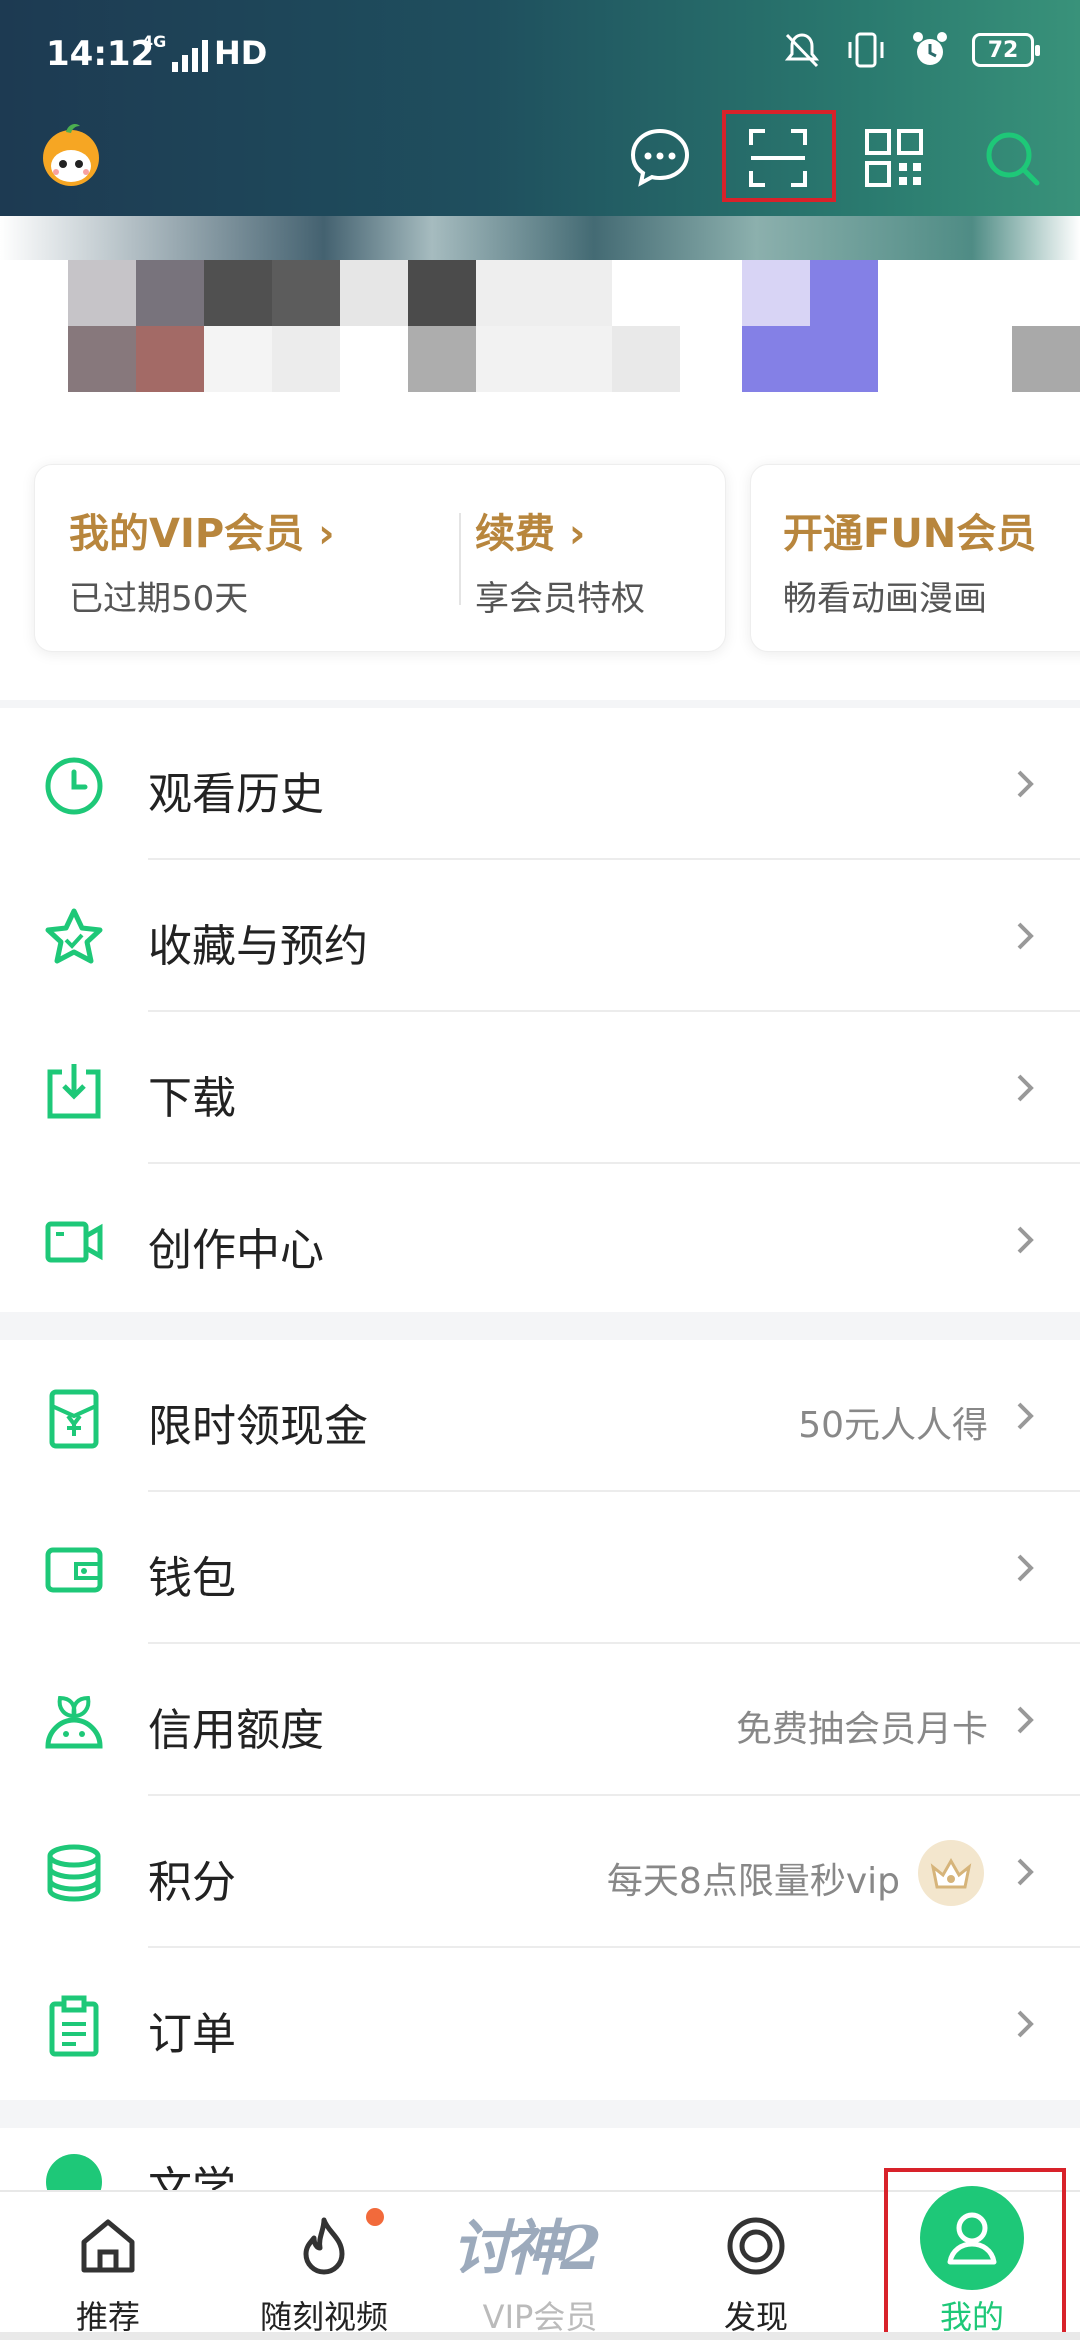 The height and width of the screenshot is (2340, 1080). I want to click on scan-highlight-box, so click(779, 156).